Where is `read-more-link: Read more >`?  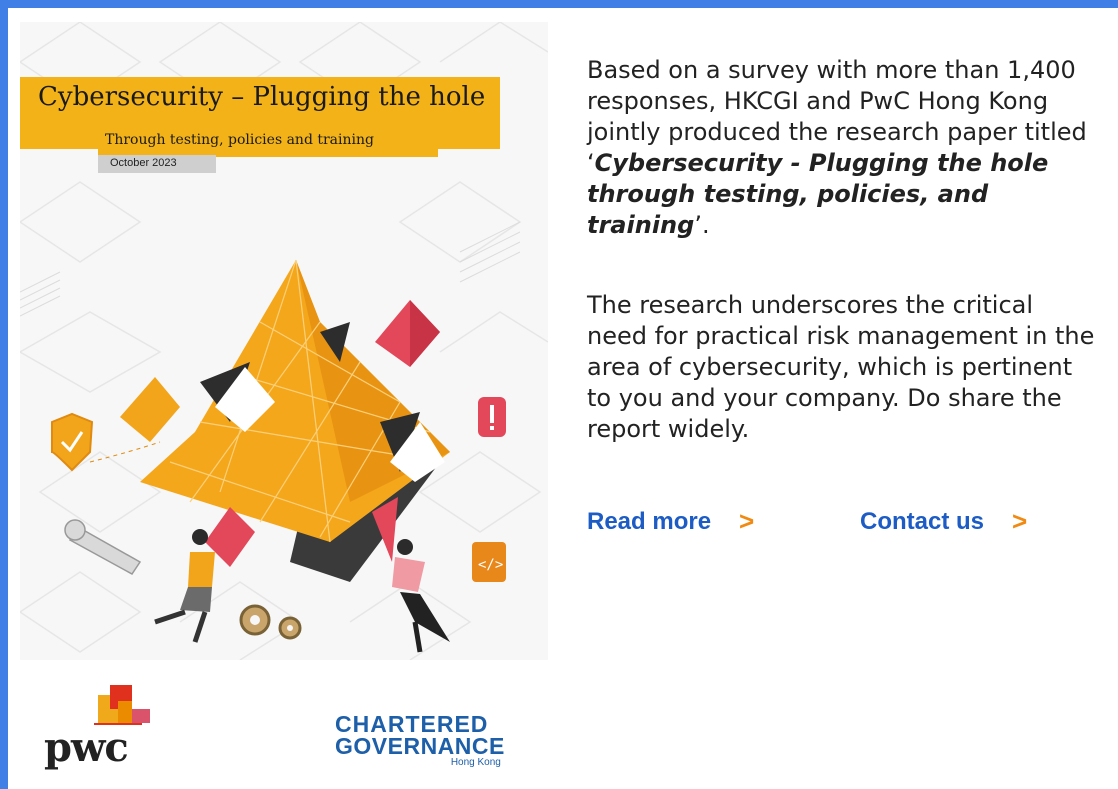 read-more-link: Read more > is located at coordinates (670, 521).